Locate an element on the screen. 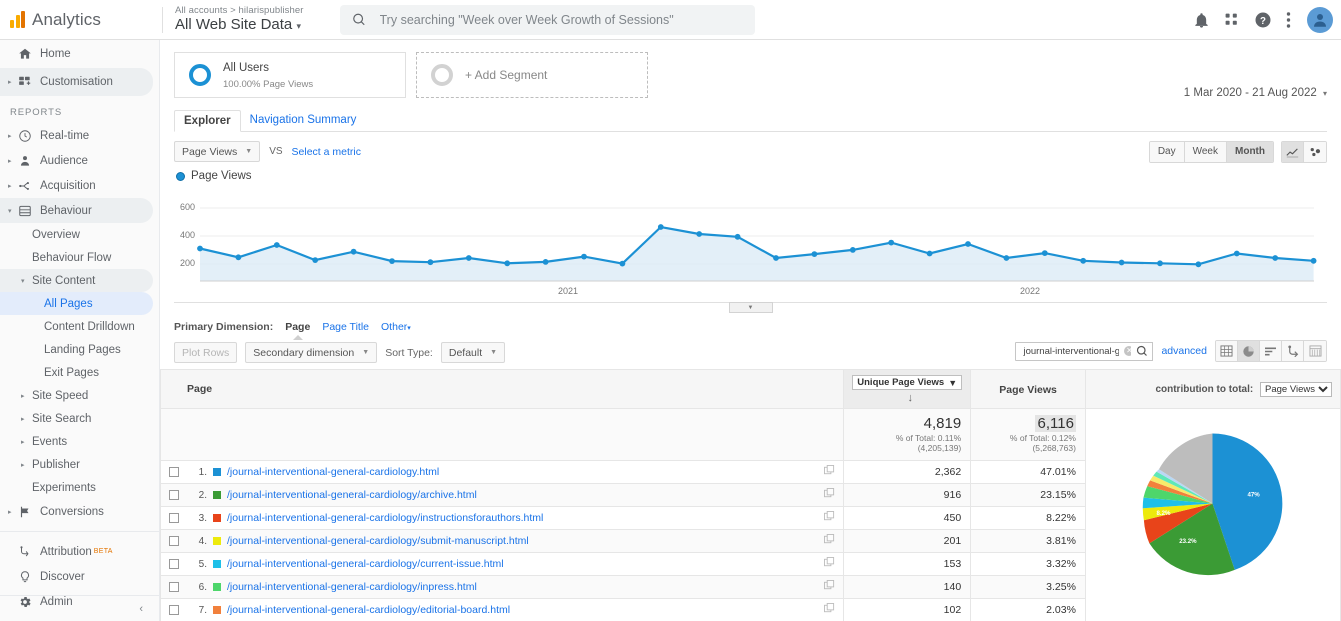 The height and width of the screenshot is (621, 1341). add-segment-label: + Add Segment is located at coordinates (506, 75).